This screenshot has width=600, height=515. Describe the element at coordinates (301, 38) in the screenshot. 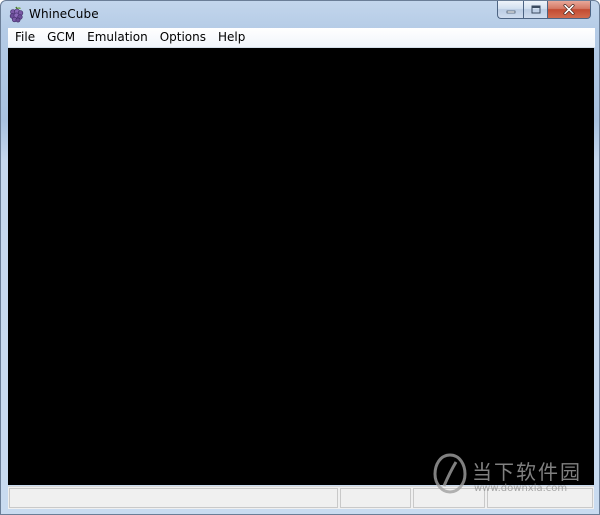

I see `menu-bar: File GCM Emulation Options Help` at that location.